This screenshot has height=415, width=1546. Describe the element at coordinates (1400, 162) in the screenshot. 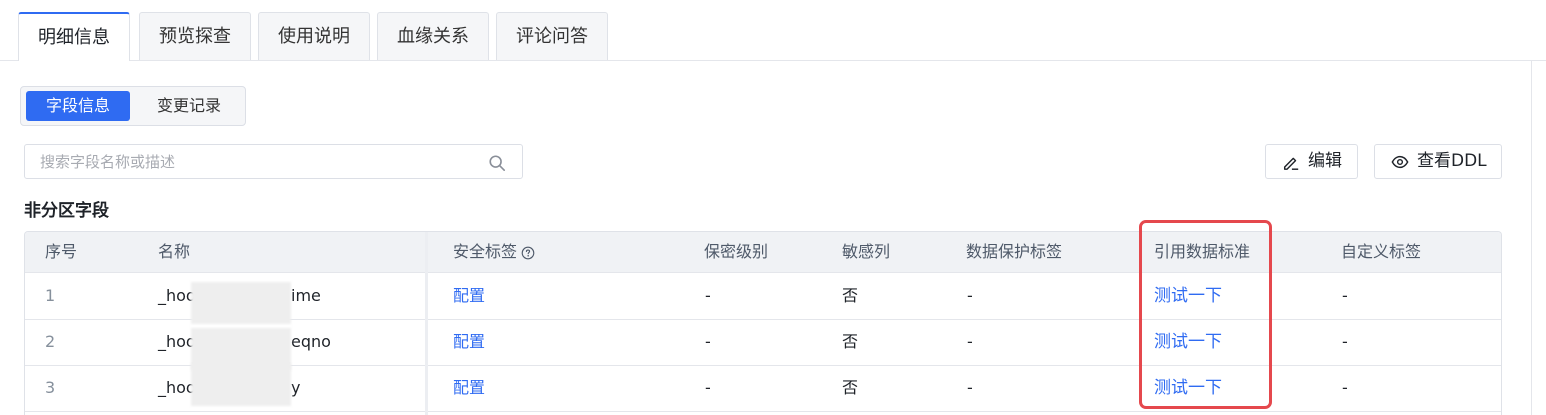

I see `eye-icon` at that location.